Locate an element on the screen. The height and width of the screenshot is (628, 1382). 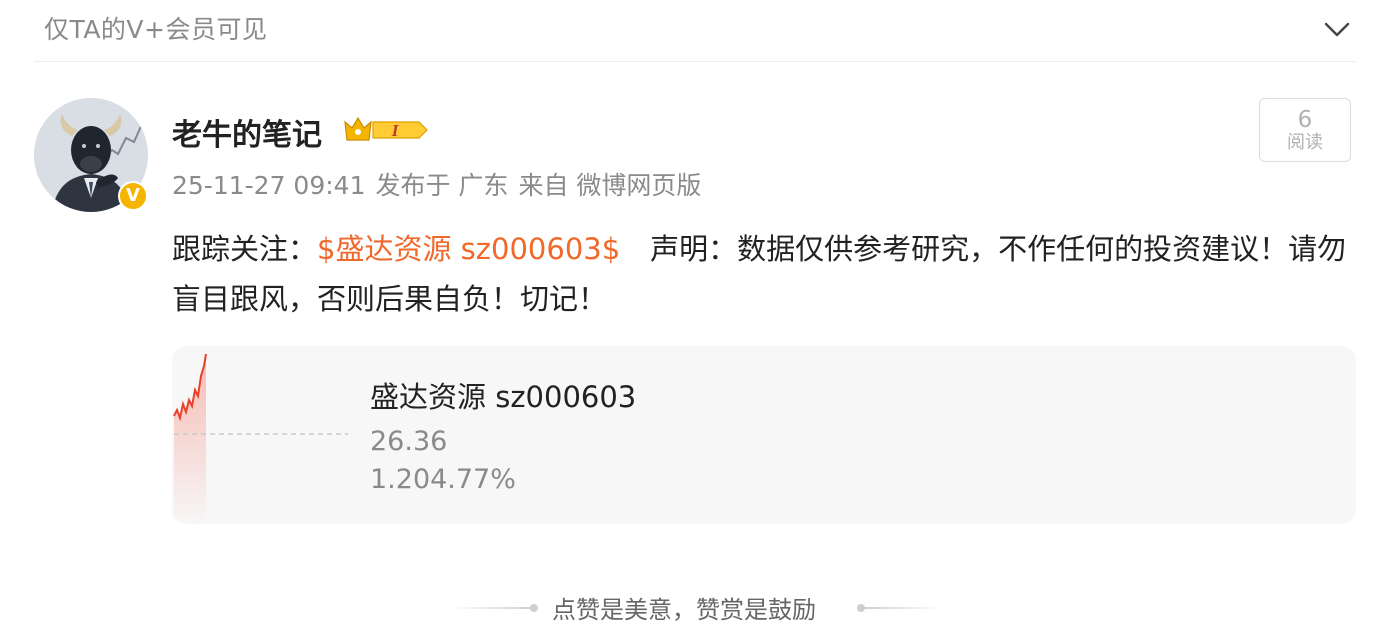
post-location: 发布于 广东 is located at coordinates (442, 185).